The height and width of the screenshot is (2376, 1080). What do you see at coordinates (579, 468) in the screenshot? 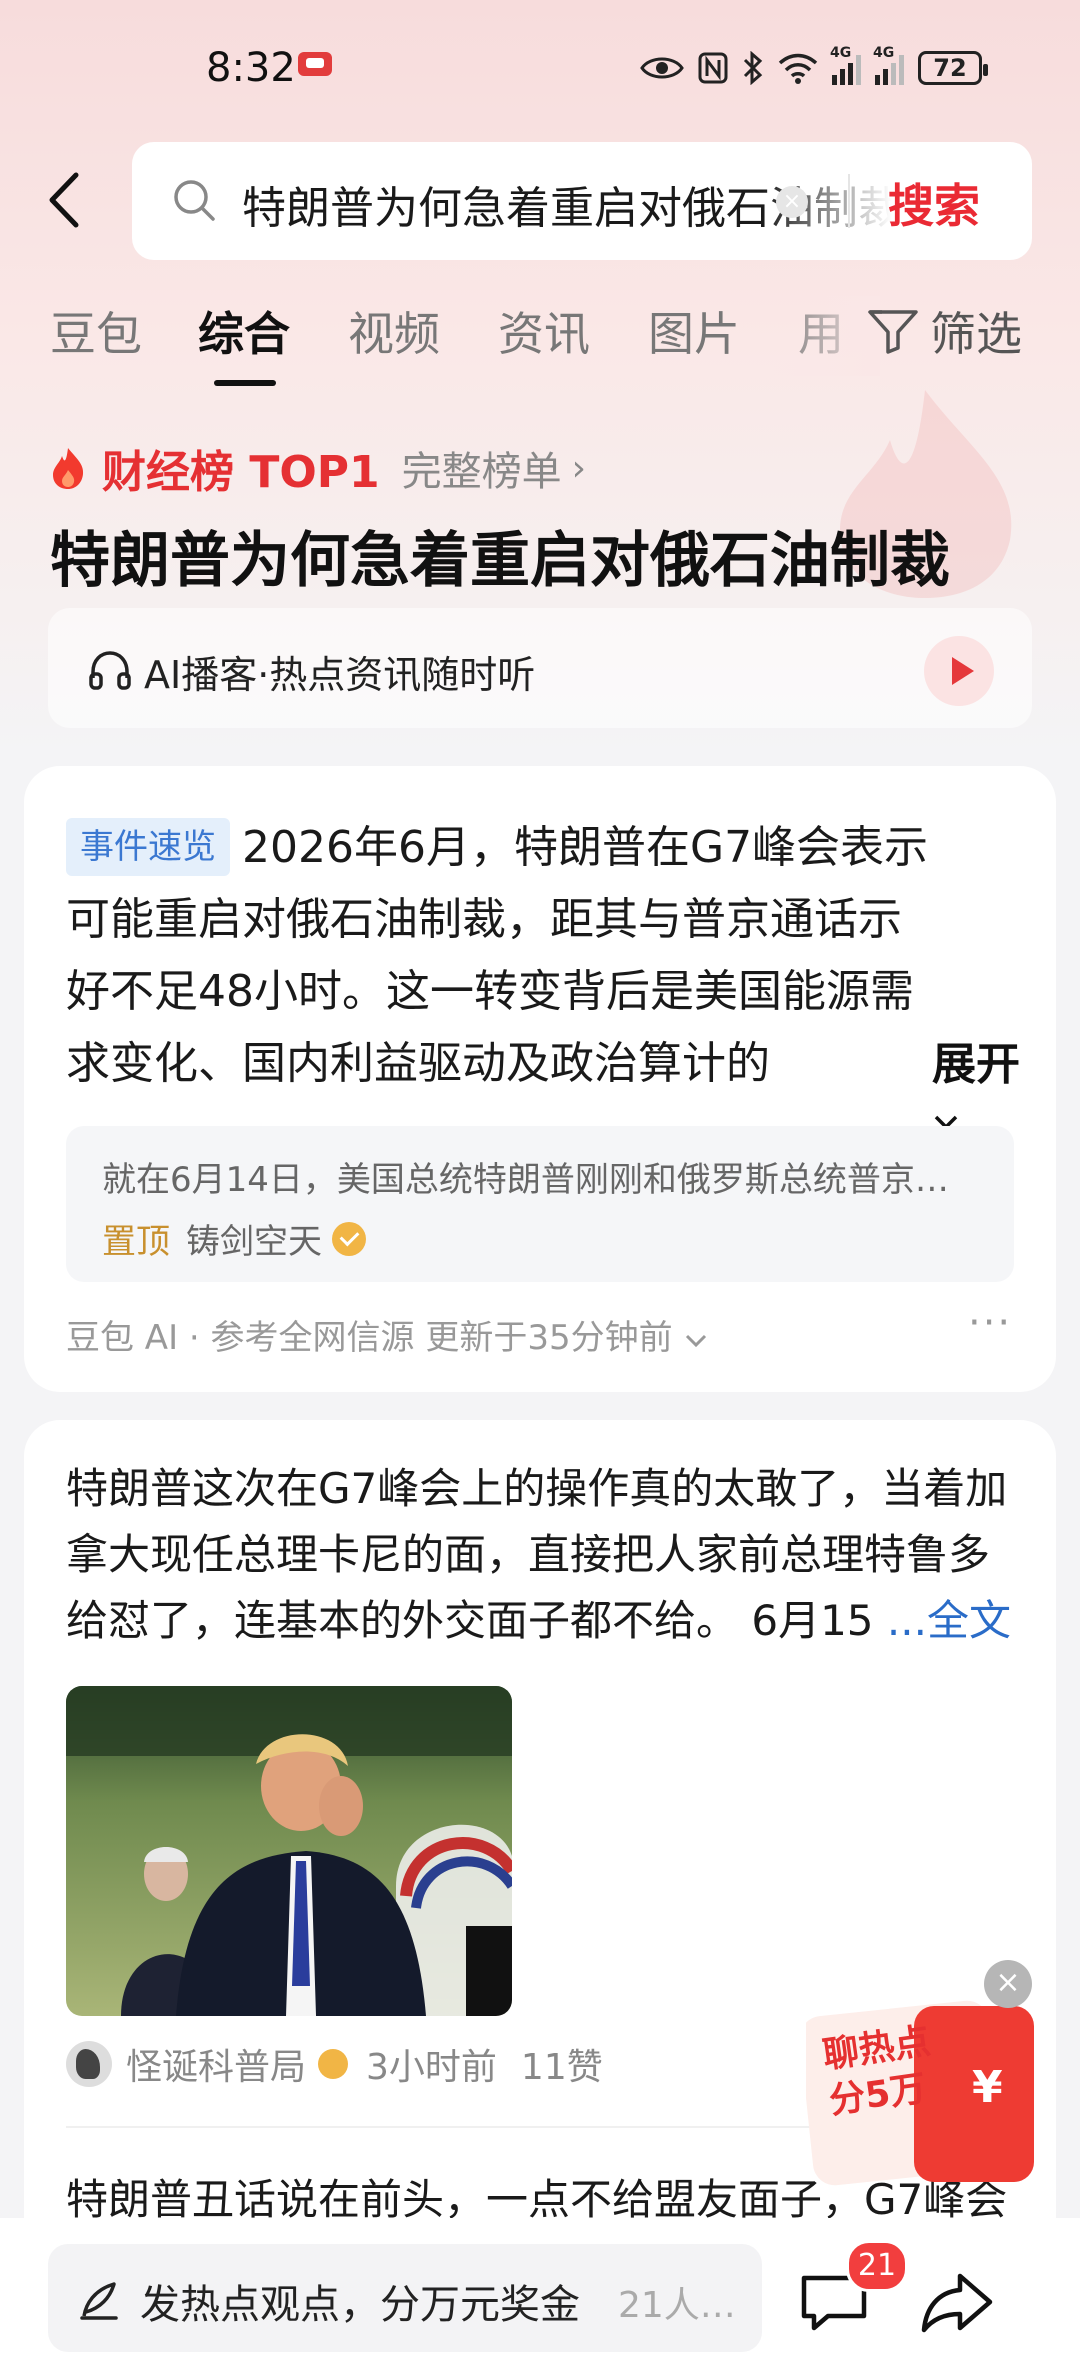
I see `chevron-right-icon: ›` at bounding box center [579, 468].